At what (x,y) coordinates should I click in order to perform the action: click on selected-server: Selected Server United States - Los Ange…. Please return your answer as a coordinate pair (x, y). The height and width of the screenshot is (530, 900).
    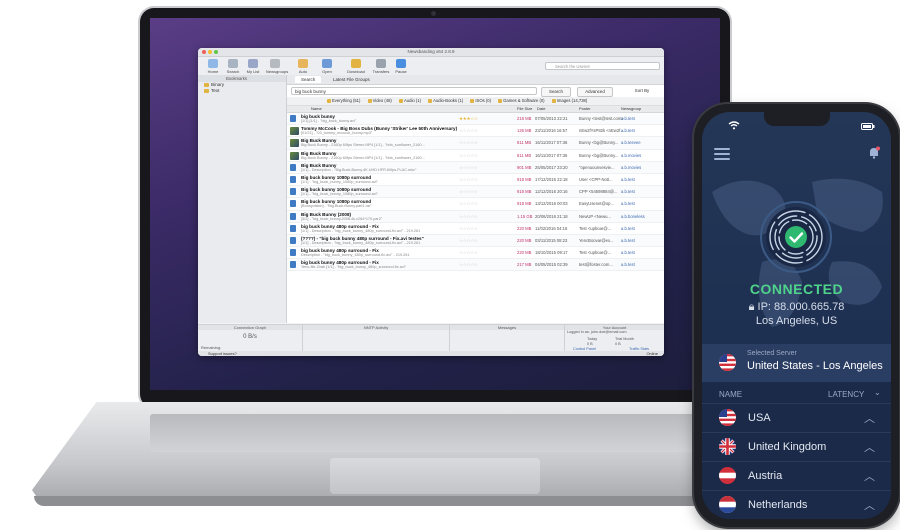
    Looking at the image, I should click on (796, 363).